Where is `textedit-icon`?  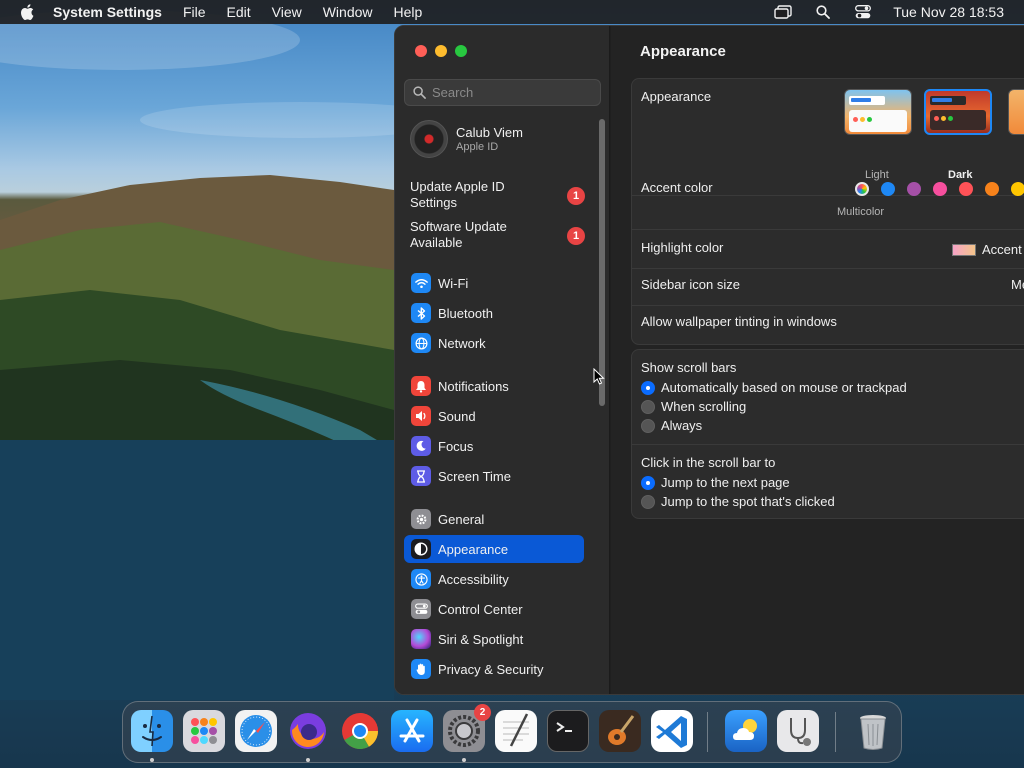
textedit-icon is located at coordinates (516, 731).